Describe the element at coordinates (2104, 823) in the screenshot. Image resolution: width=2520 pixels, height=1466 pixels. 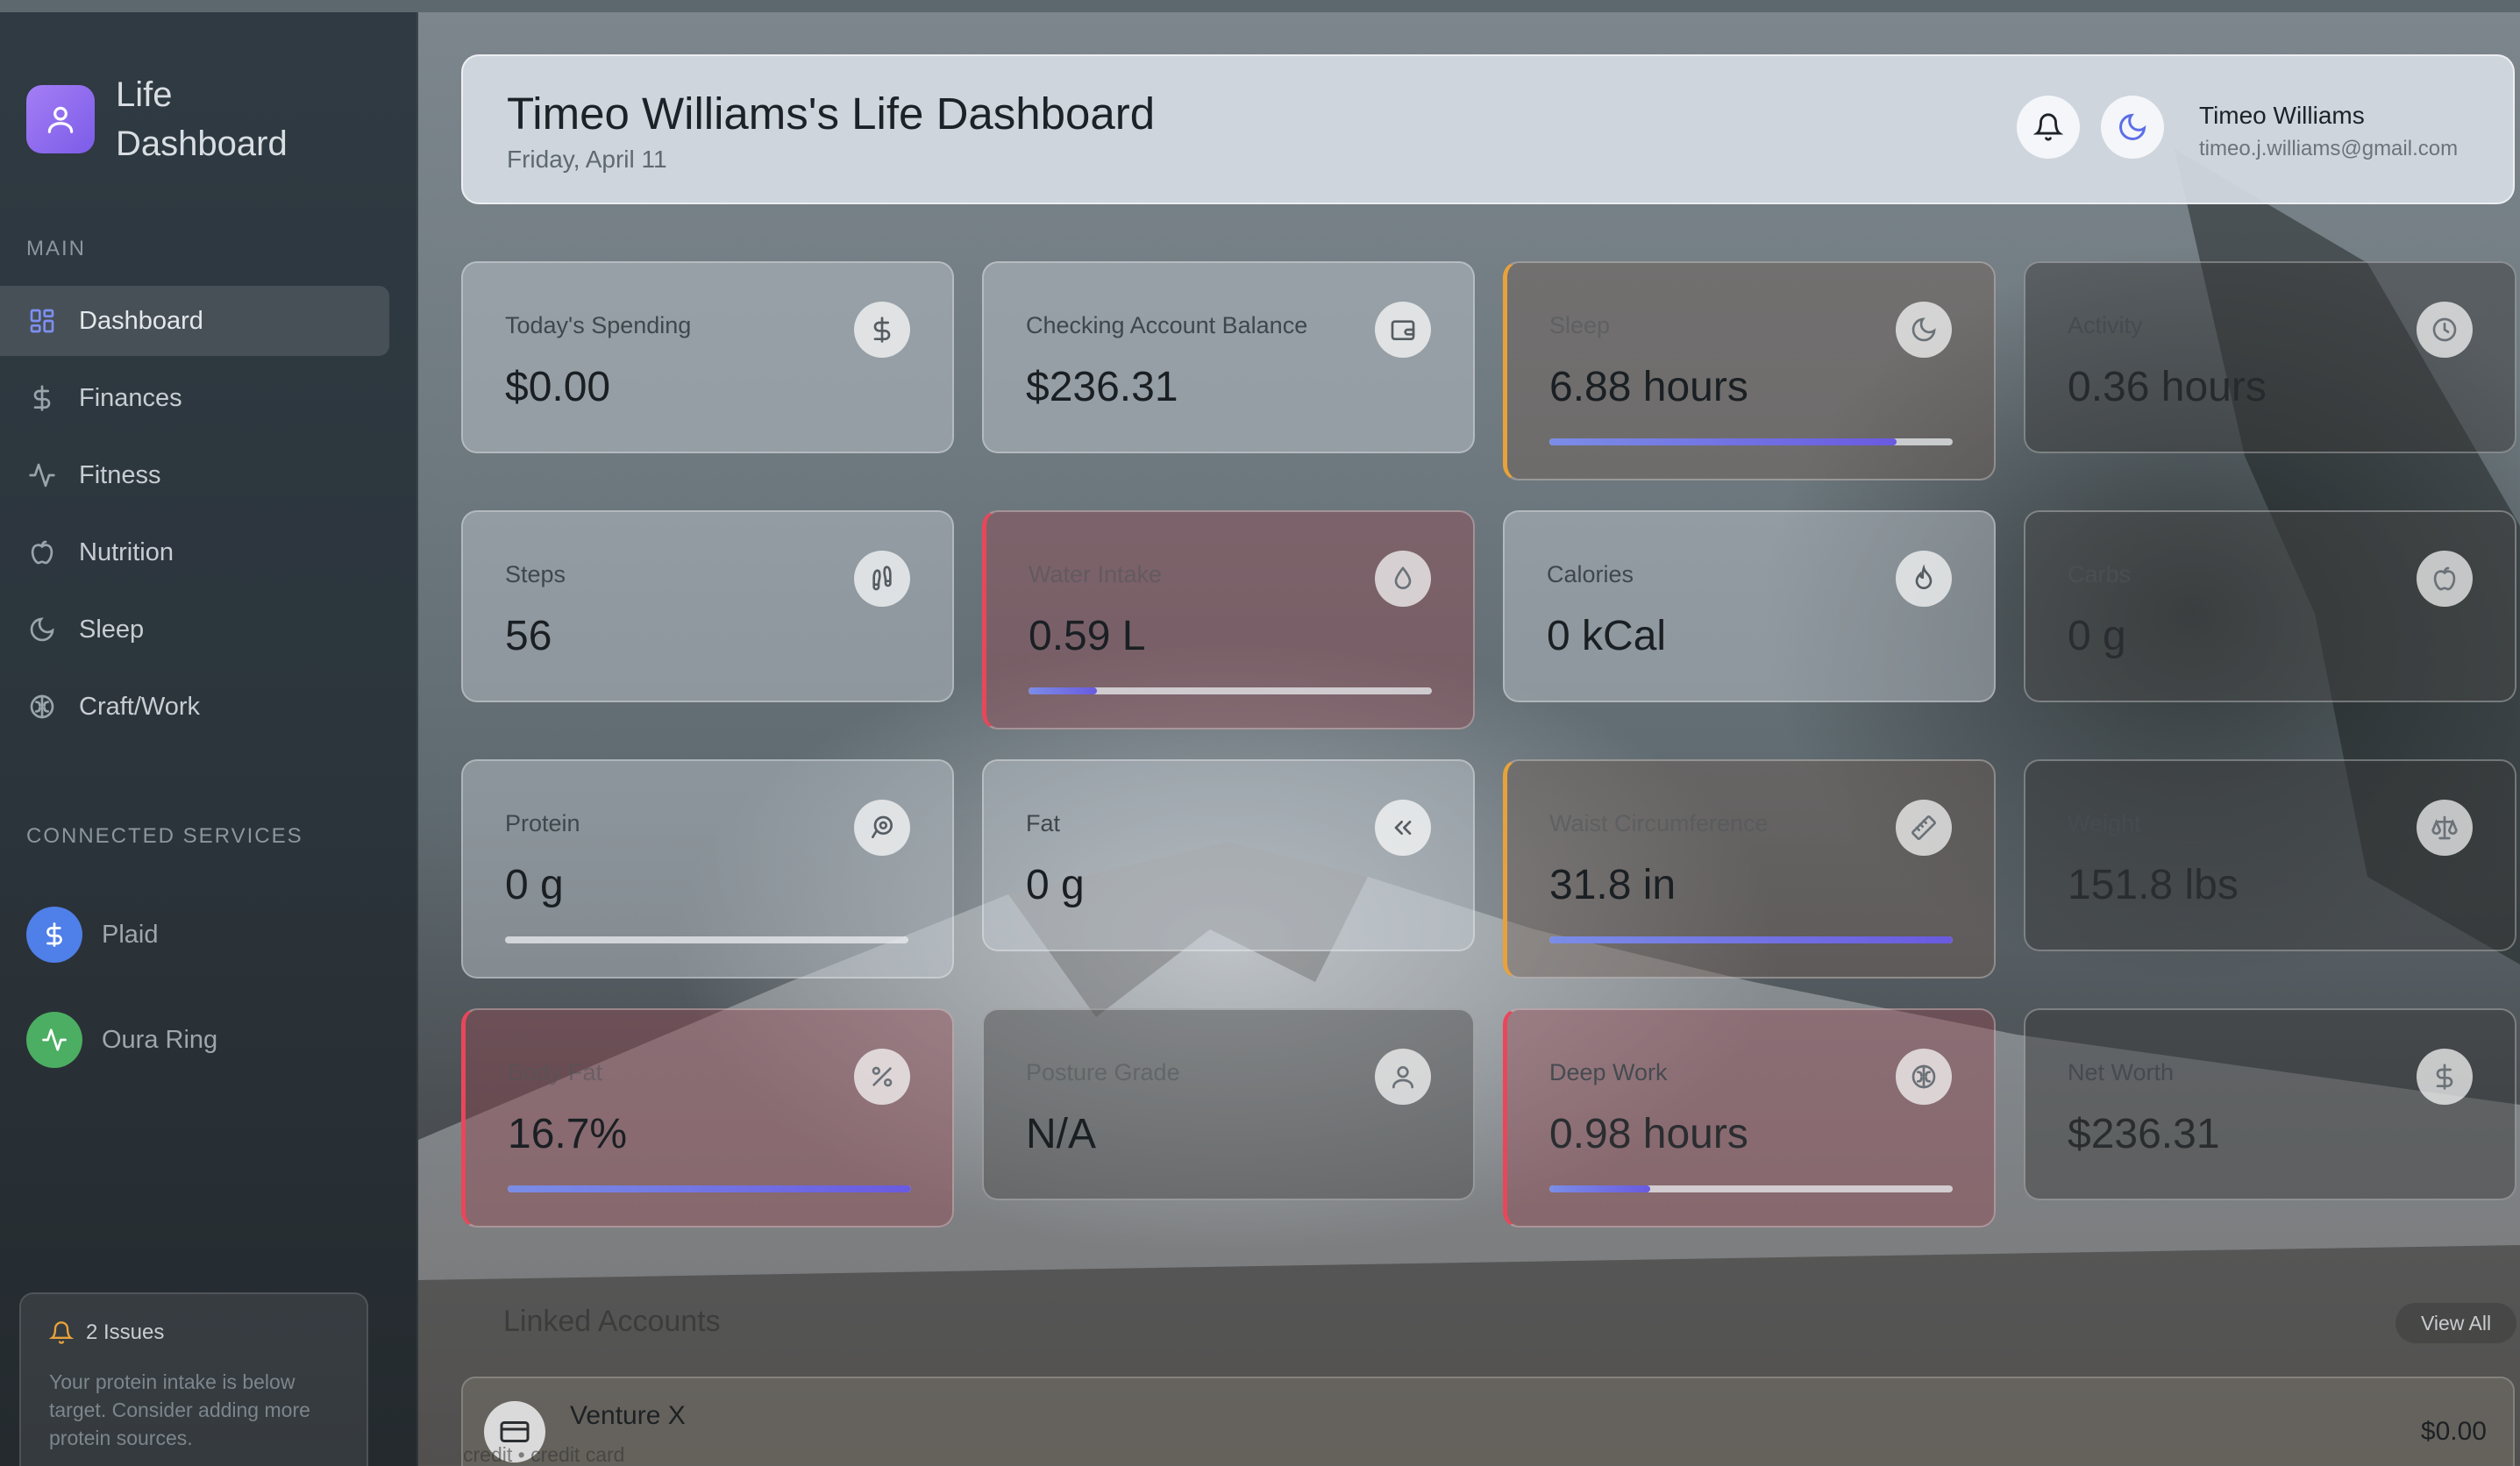
I see `card-label: Weight` at that location.